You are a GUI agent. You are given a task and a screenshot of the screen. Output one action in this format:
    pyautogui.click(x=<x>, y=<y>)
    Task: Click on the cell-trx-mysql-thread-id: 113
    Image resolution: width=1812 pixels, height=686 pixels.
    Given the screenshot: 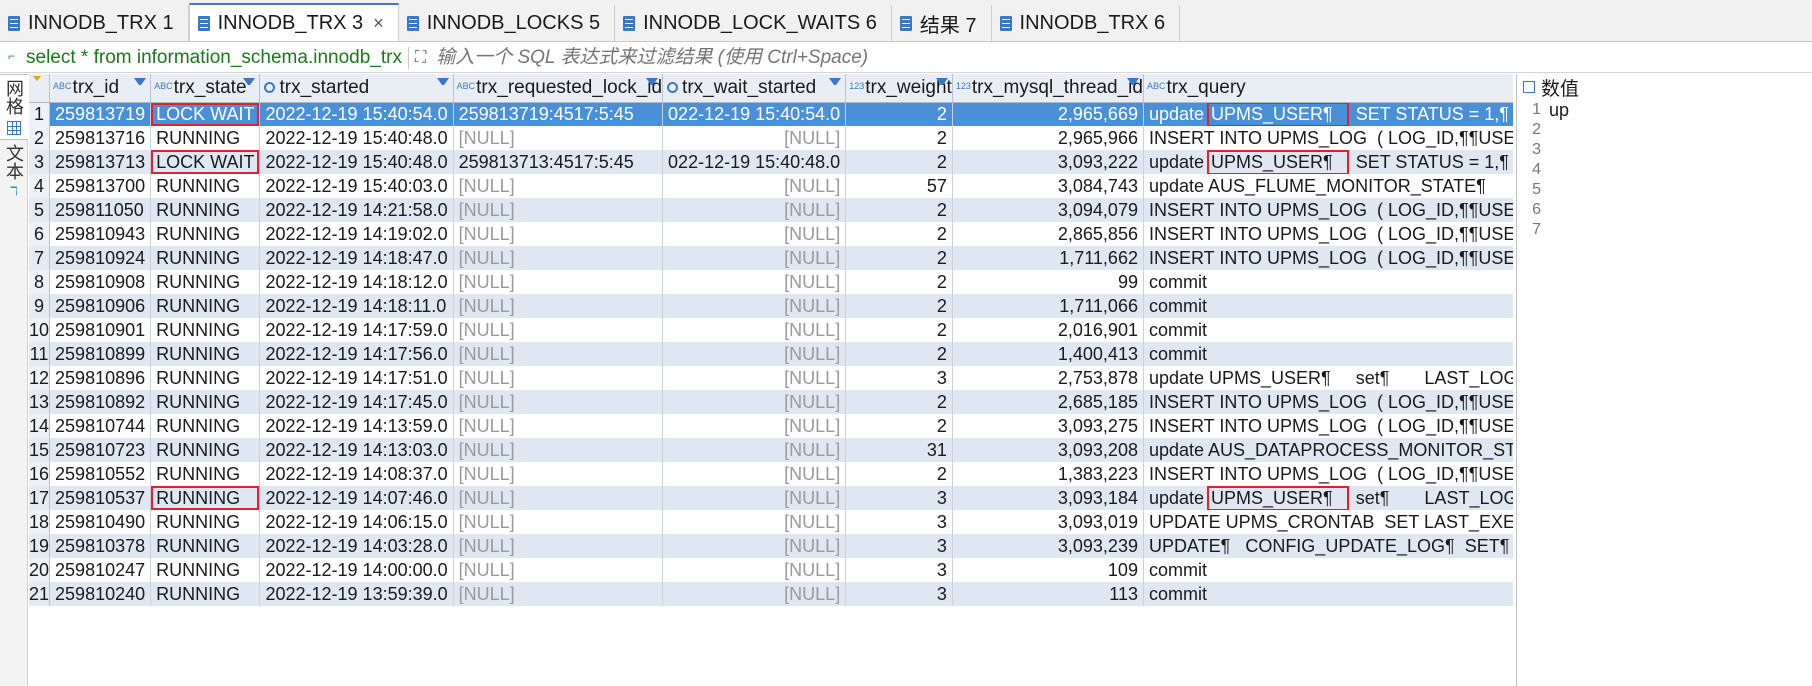 What is the action you would take?
    pyautogui.click(x=1048, y=594)
    